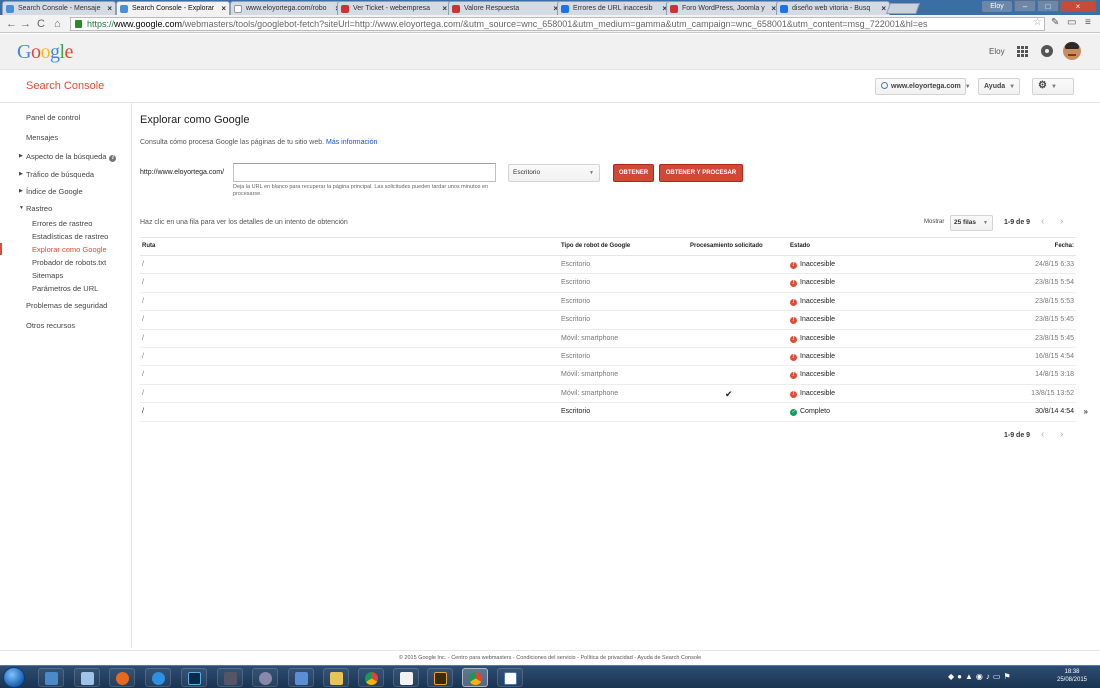 The image size is (1100, 688). Describe the element at coordinates (1086, 412) in the screenshot. I see `expand-chevron-icon: »` at that location.